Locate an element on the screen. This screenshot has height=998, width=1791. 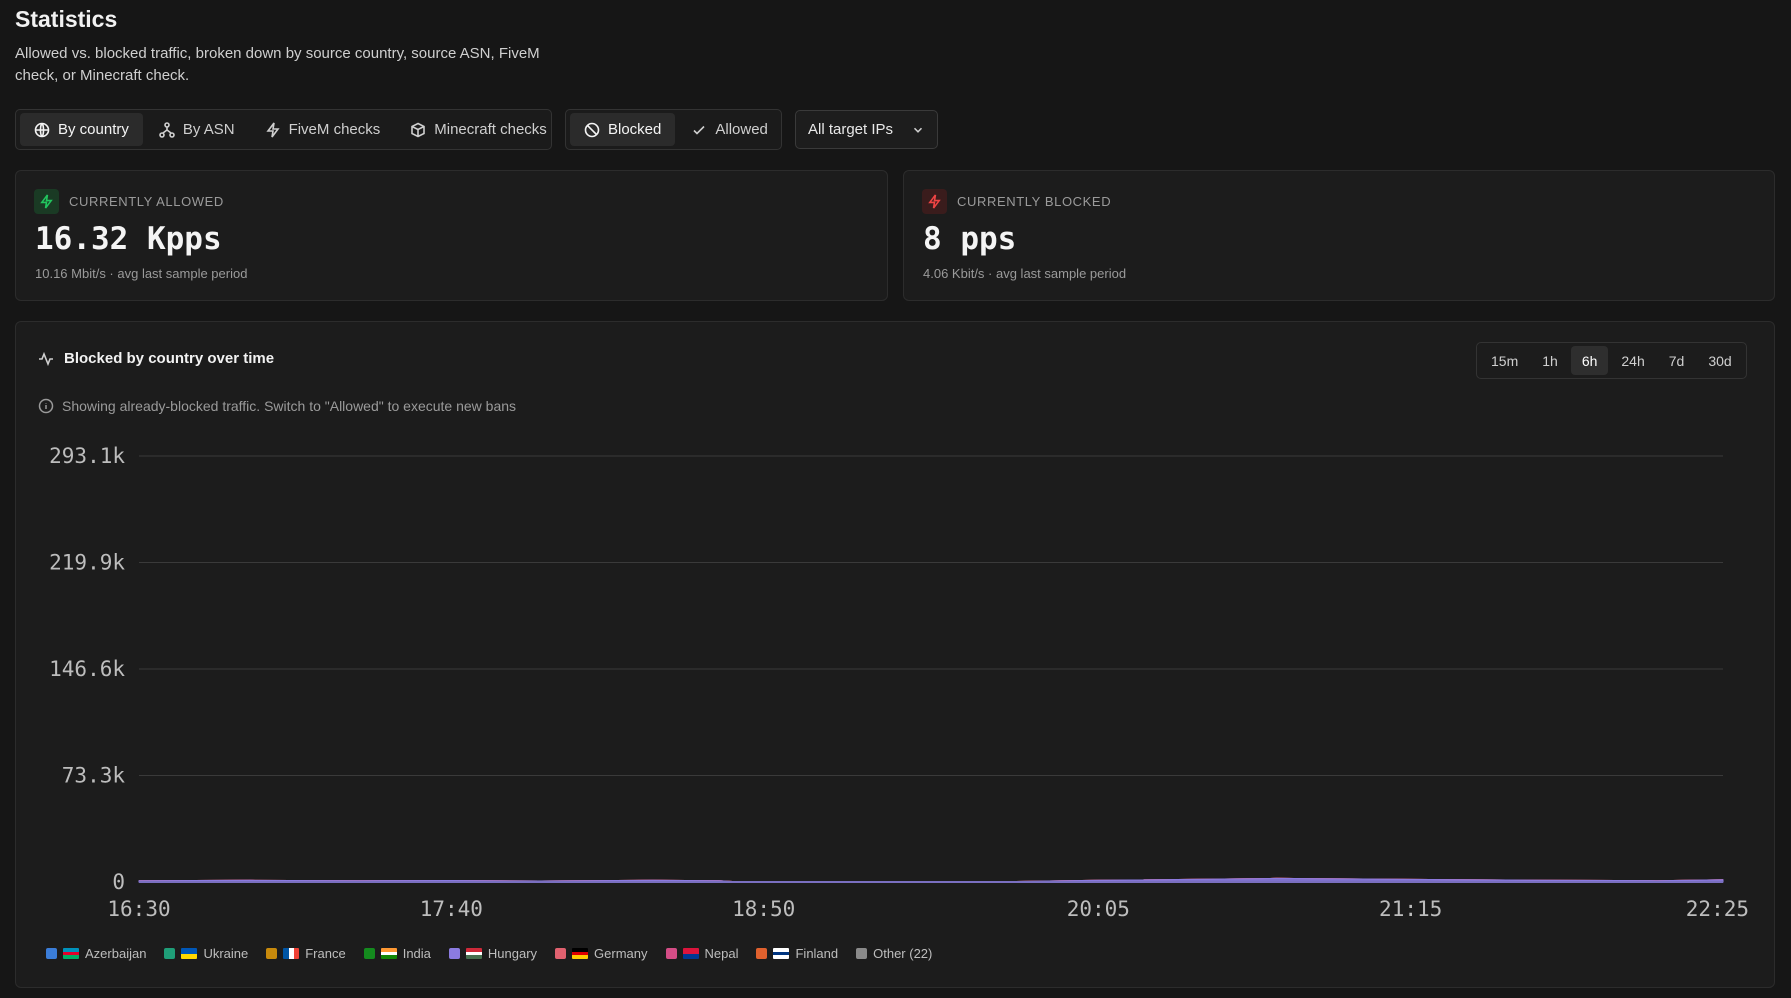
x-tick-label: 17:40 is located at coordinates (451, 909).